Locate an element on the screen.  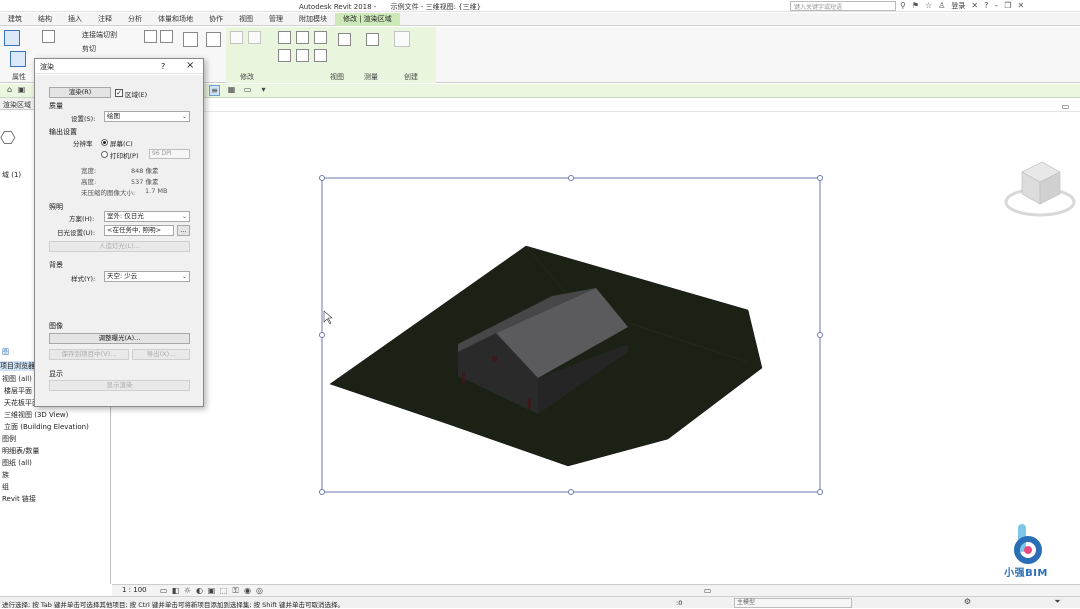
restore-icon: ❐ is located at coordinates (1007, 6).